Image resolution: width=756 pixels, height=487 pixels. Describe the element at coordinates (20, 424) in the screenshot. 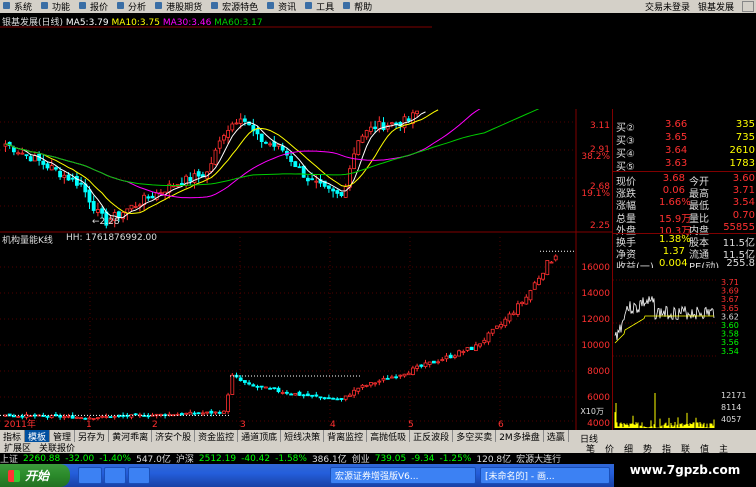

I see `x-axis-label: 2011年` at that location.